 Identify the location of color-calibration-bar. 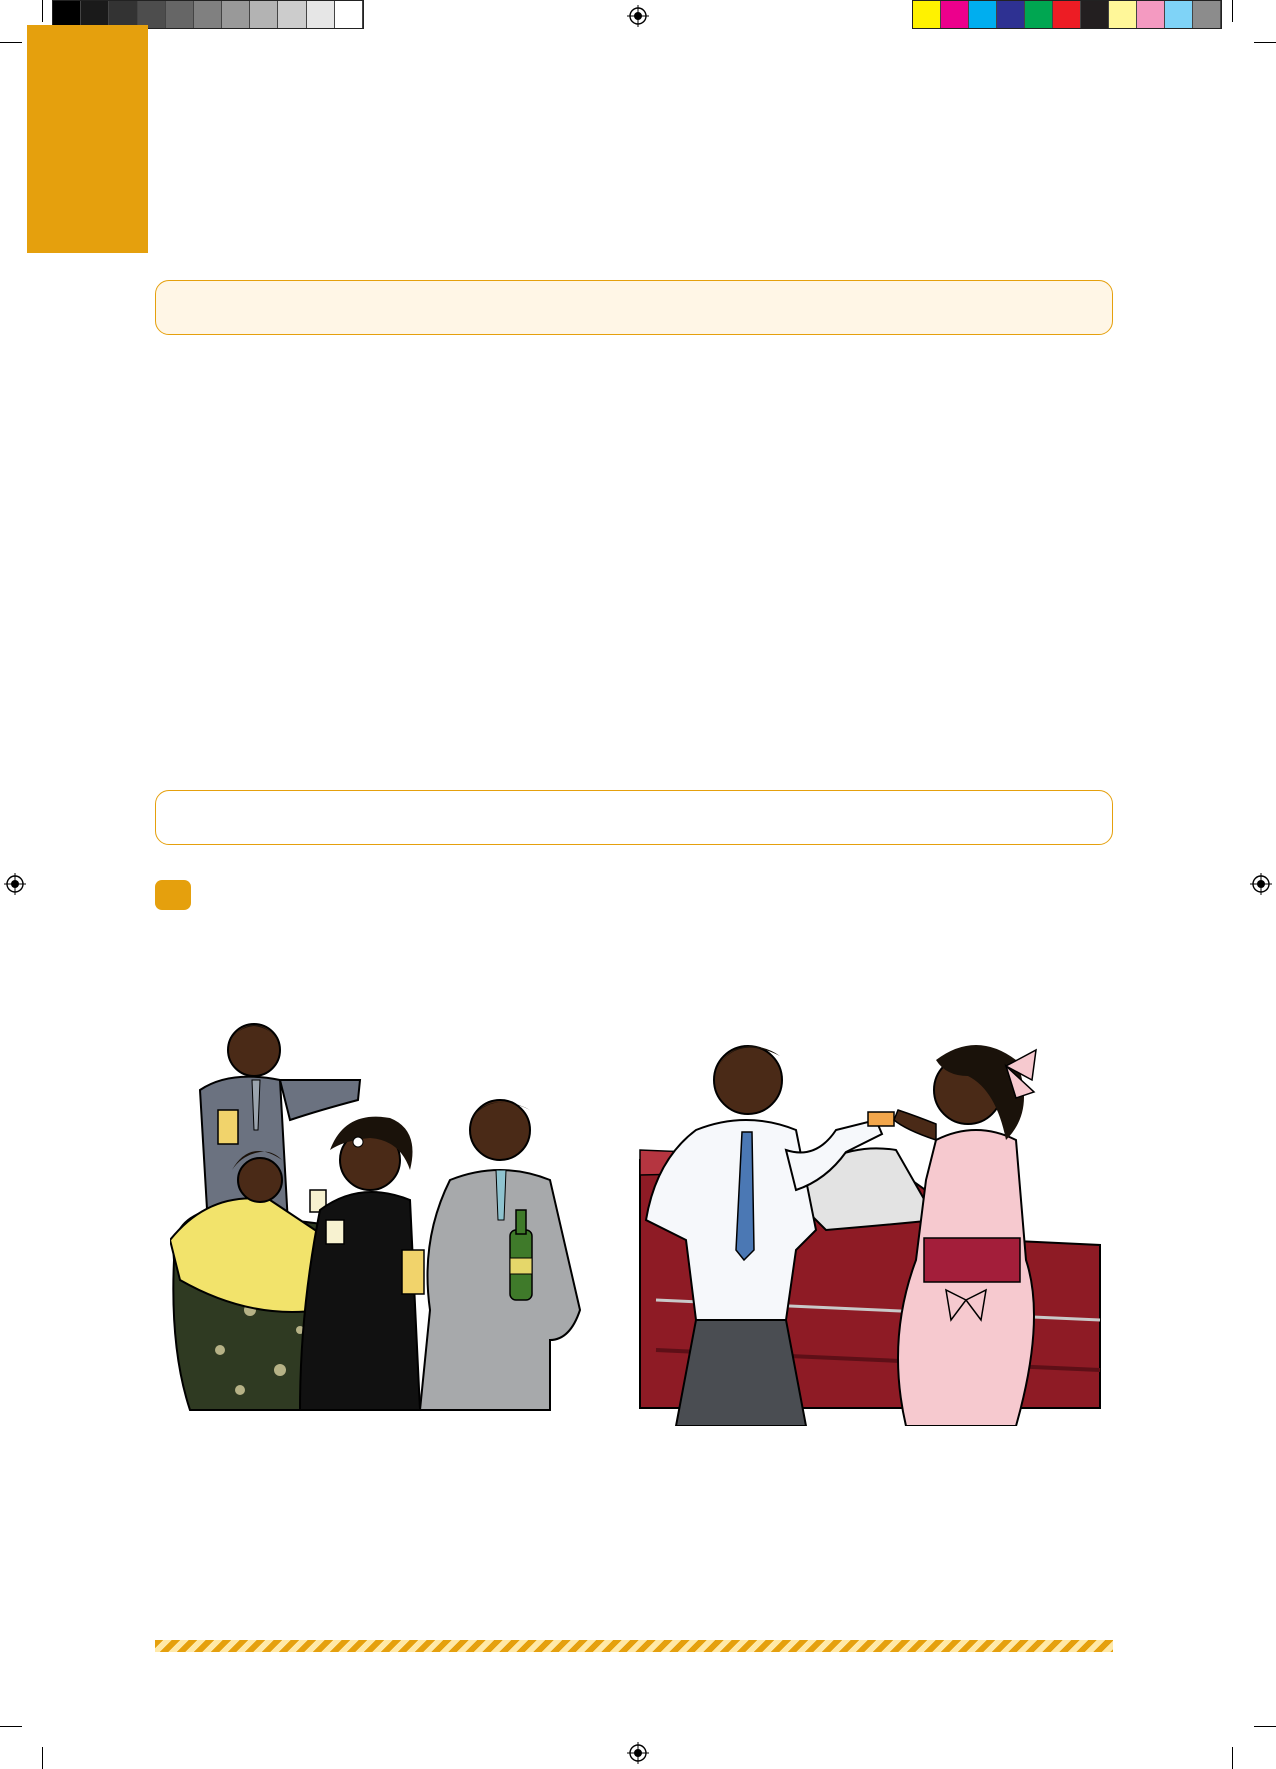
(1067, 14).